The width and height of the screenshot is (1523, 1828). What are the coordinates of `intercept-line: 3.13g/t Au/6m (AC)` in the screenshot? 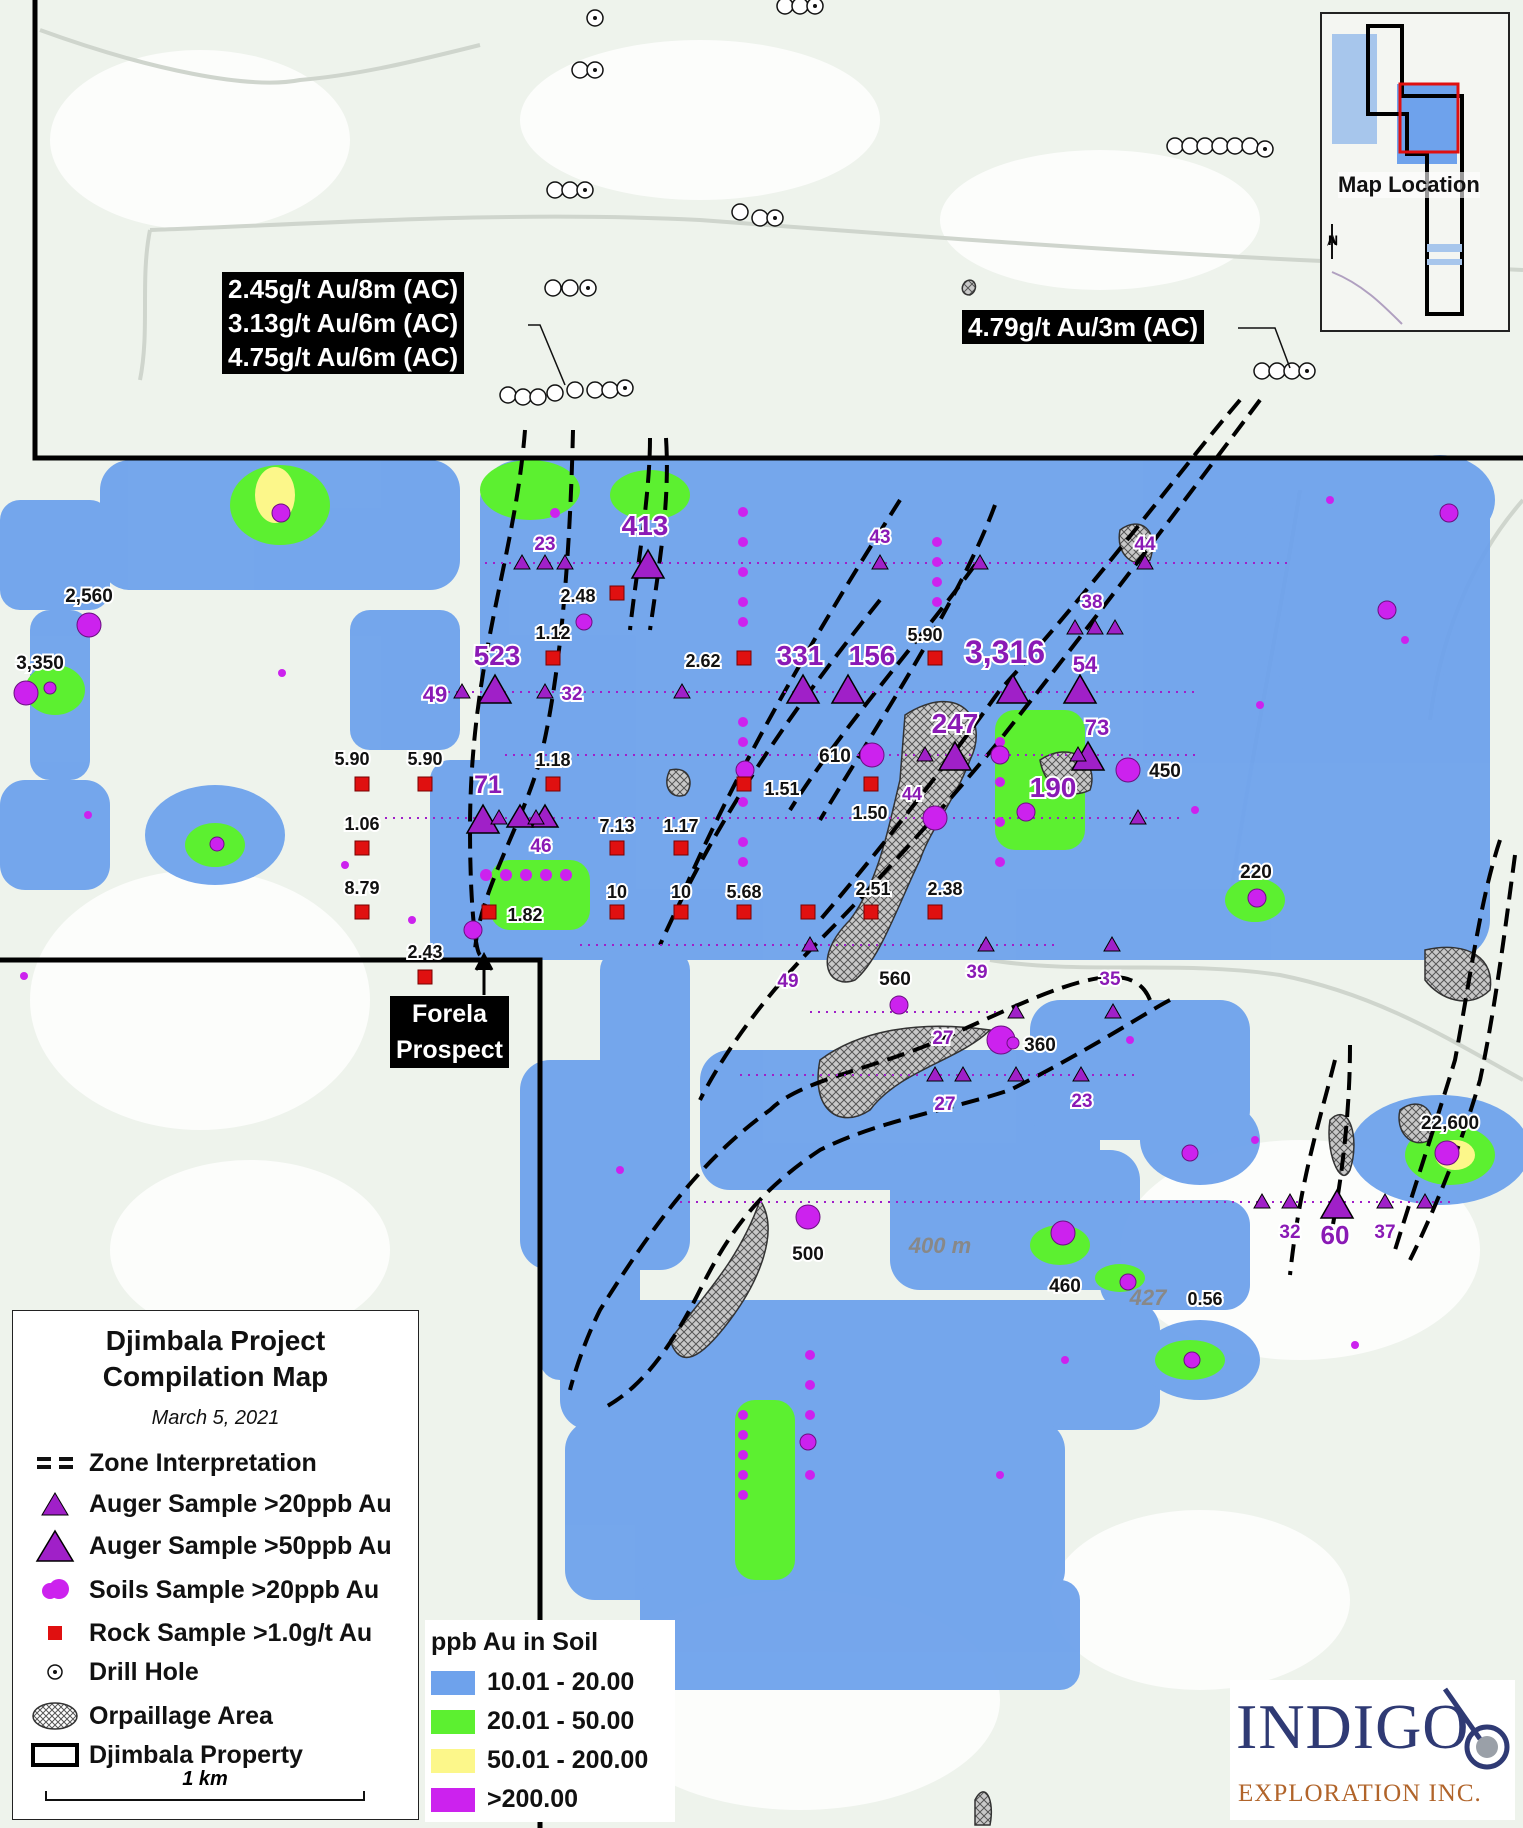 It's located at (343, 323).